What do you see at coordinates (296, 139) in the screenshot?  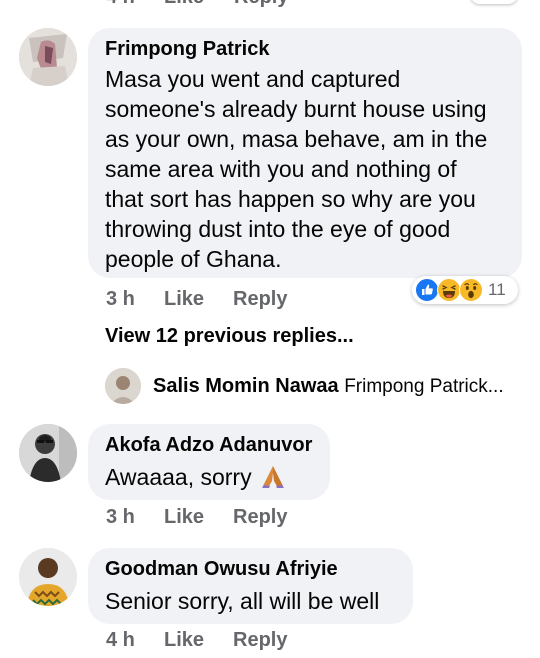 I see `comment-line: as your own, masa behave, am in the` at bounding box center [296, 139].